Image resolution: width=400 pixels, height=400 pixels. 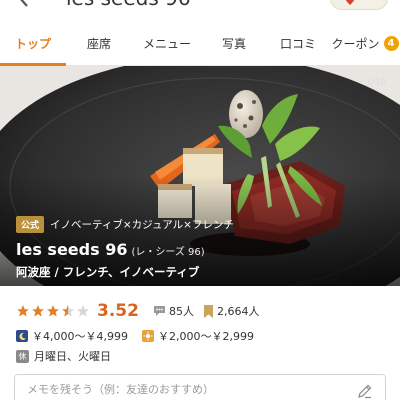 I want to click on genre-line: 公式 イノベーティブ×カジュアル×フレンチ, so click(x=125, y=224).